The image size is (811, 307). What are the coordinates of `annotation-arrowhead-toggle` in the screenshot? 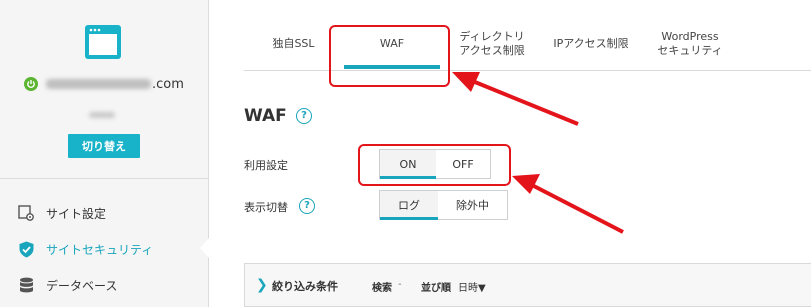 It's located at (526, 184).